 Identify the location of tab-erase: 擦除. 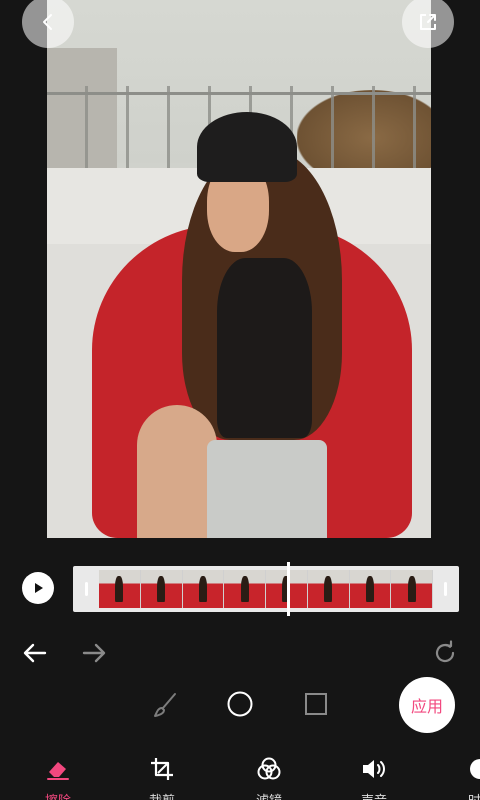
(58, 778).